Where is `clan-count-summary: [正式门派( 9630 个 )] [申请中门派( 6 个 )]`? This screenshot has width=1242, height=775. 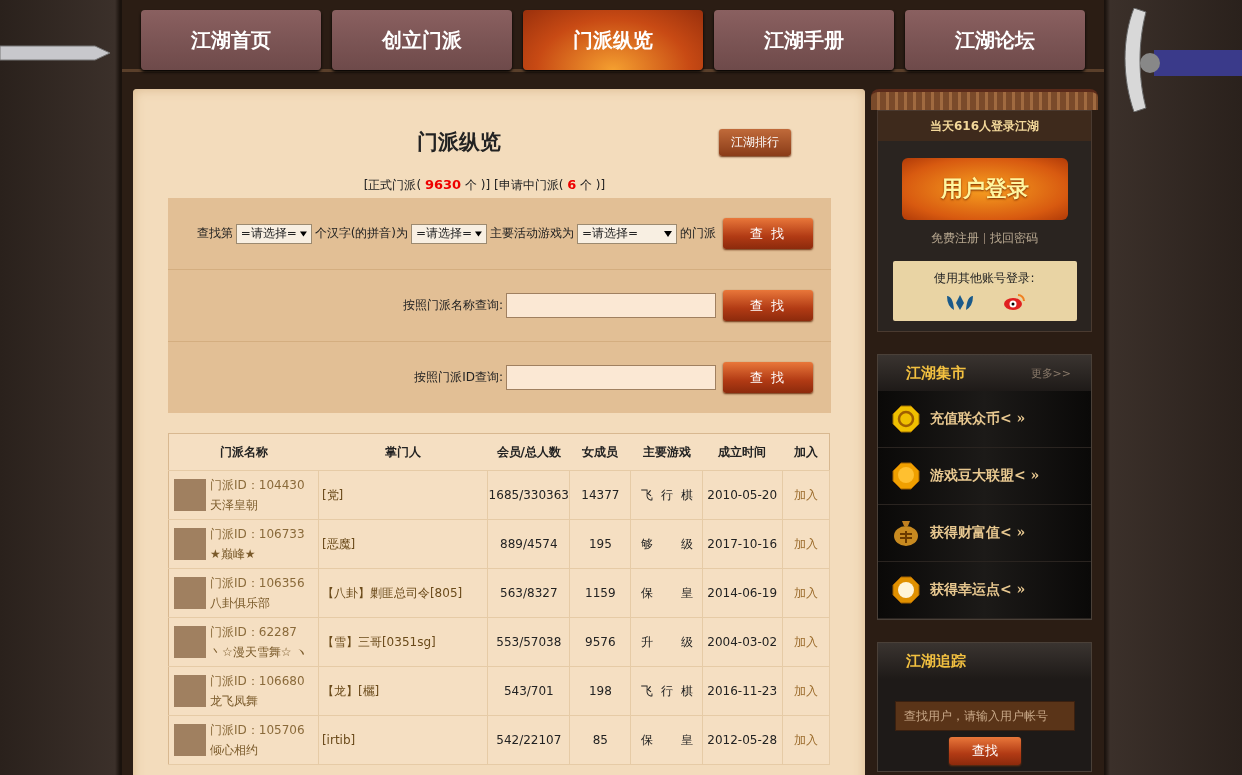
clan-count-summary: [正式门派( 9630 个 )] [申请中门派( 6 个 )] is located at coordinates (484, 185).